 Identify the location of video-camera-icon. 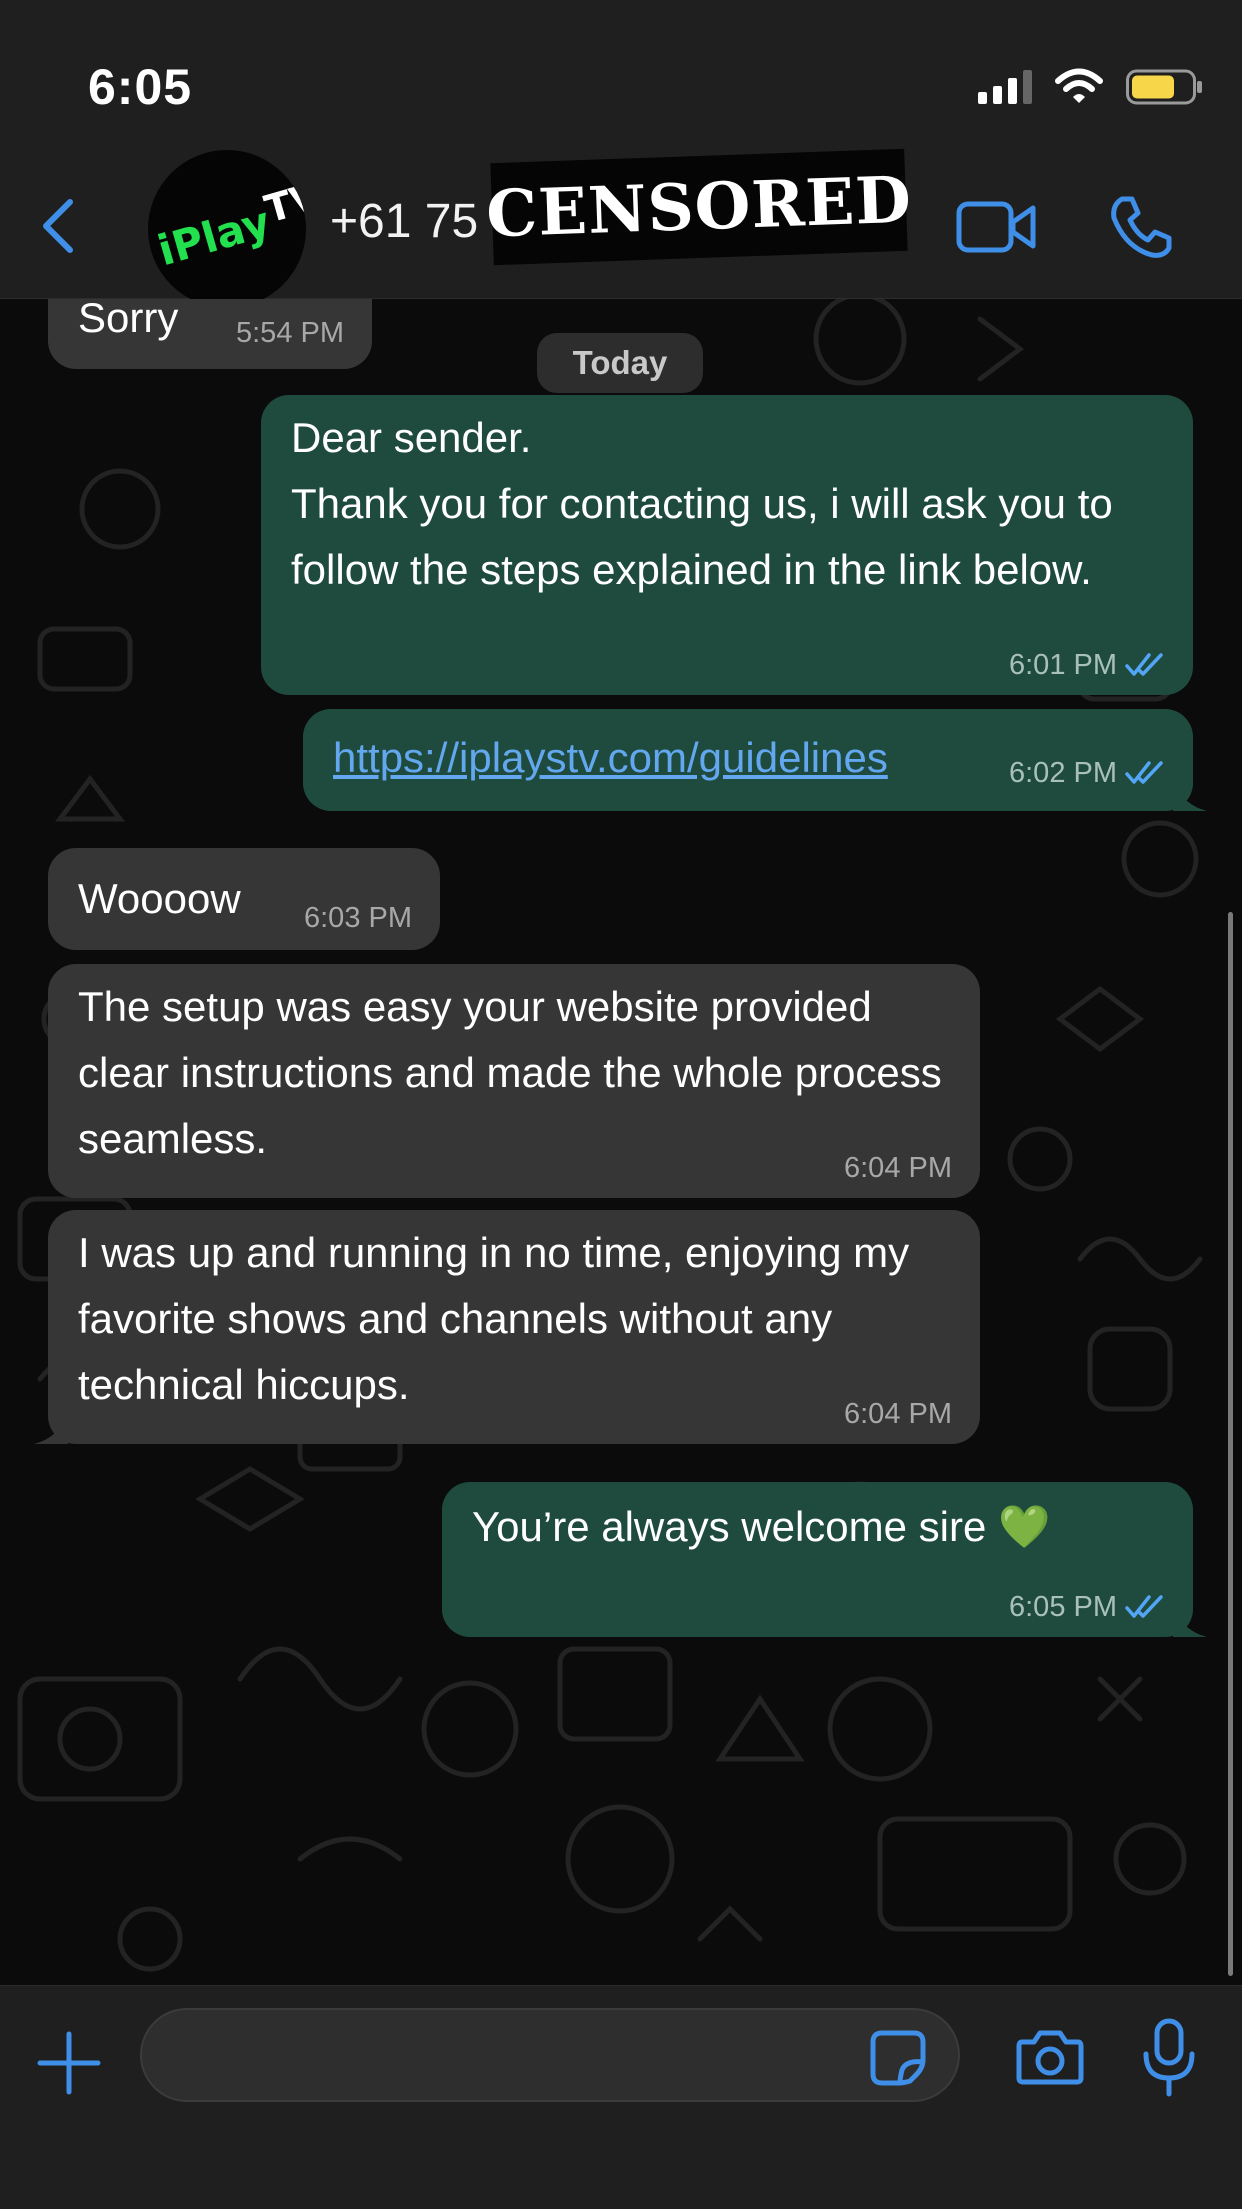
(996, 227).